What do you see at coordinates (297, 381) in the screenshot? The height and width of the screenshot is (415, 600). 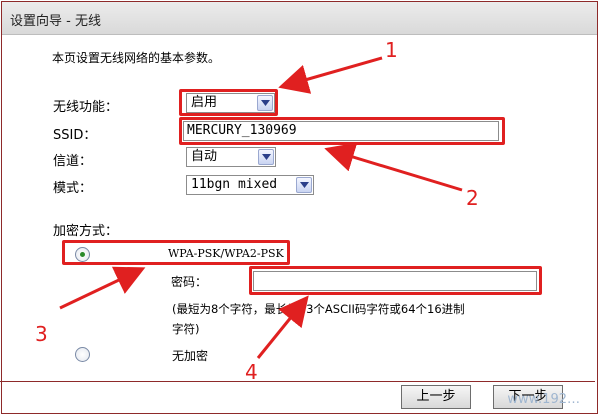 I see `footer-divider` at bounding box center [297, 381].